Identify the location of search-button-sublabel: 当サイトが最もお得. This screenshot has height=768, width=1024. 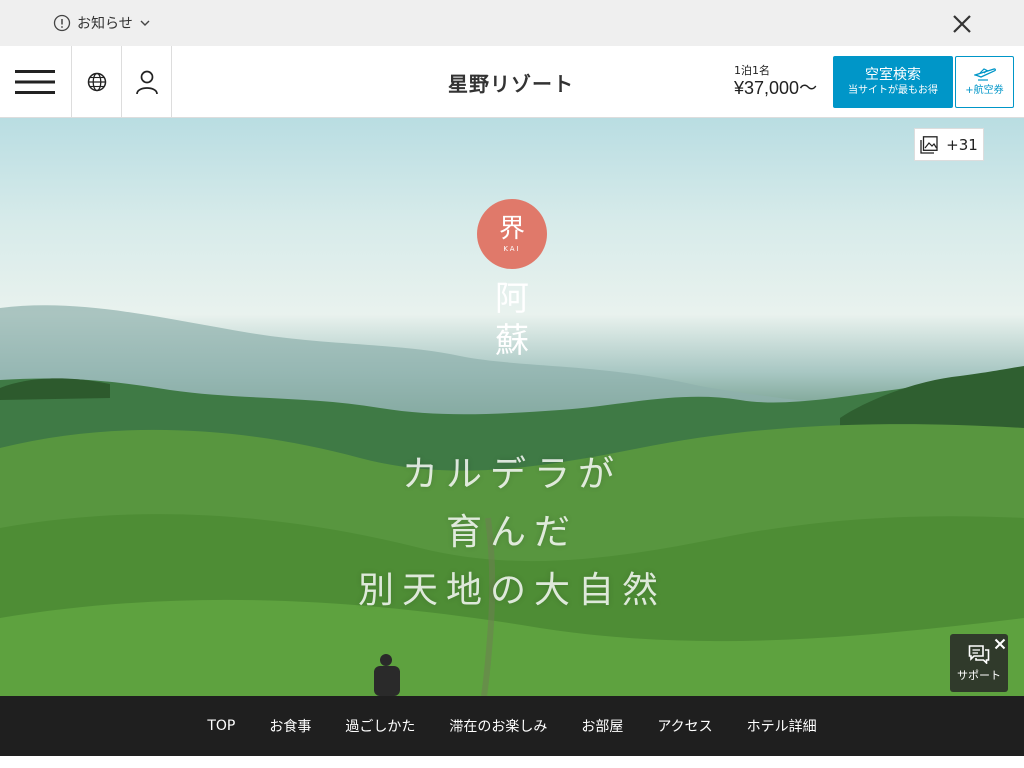
(893, 90).